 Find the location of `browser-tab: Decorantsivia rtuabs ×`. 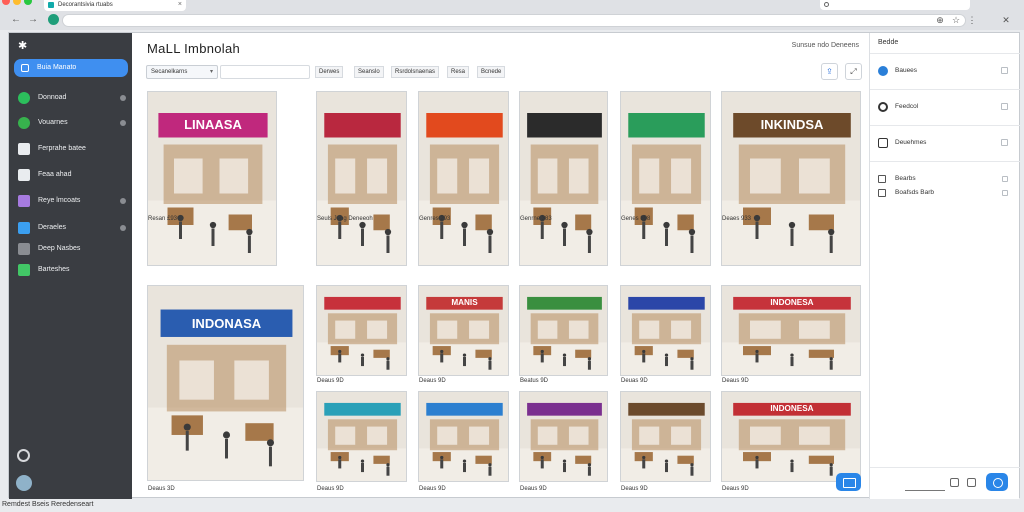

browser-tab: Decorantsivia rtuabs × is located at coordinates (115, 5).